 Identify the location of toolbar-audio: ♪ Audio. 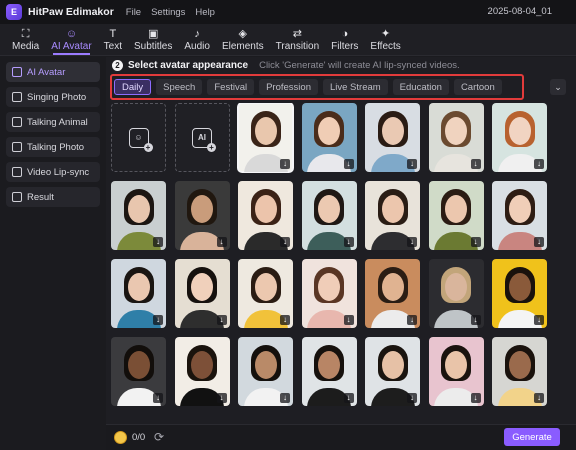
(197, 39).